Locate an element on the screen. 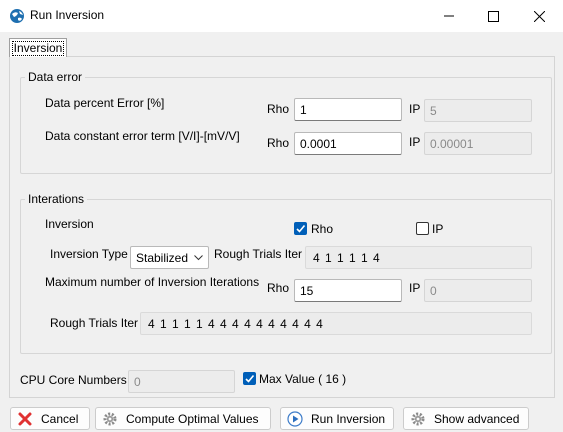  iterations-title: Interations is located at coordinates (56, 199).